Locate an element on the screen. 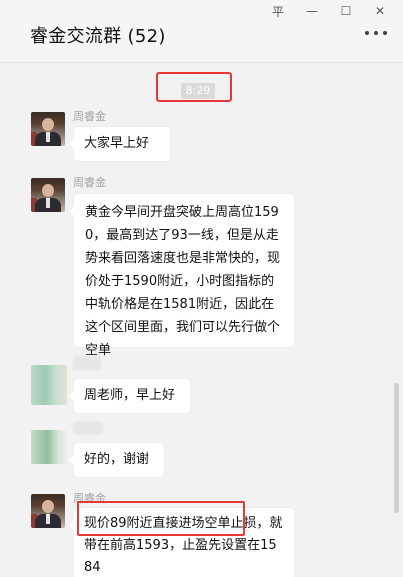  title-bar: 平 — ☐ ✕ 睿金交流群 (52) is located at coordinates (201, 31).